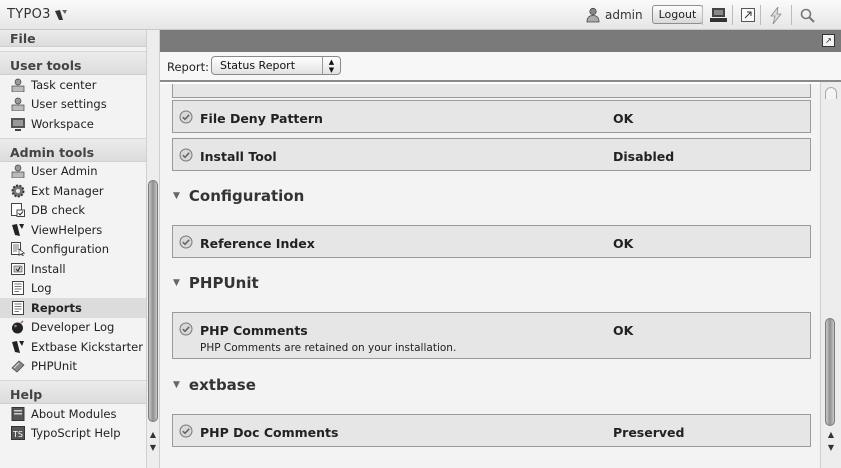  Describe the element at coordinates (58, 210) in the screenshot. I see `menu-item-label: DB check` at that location.